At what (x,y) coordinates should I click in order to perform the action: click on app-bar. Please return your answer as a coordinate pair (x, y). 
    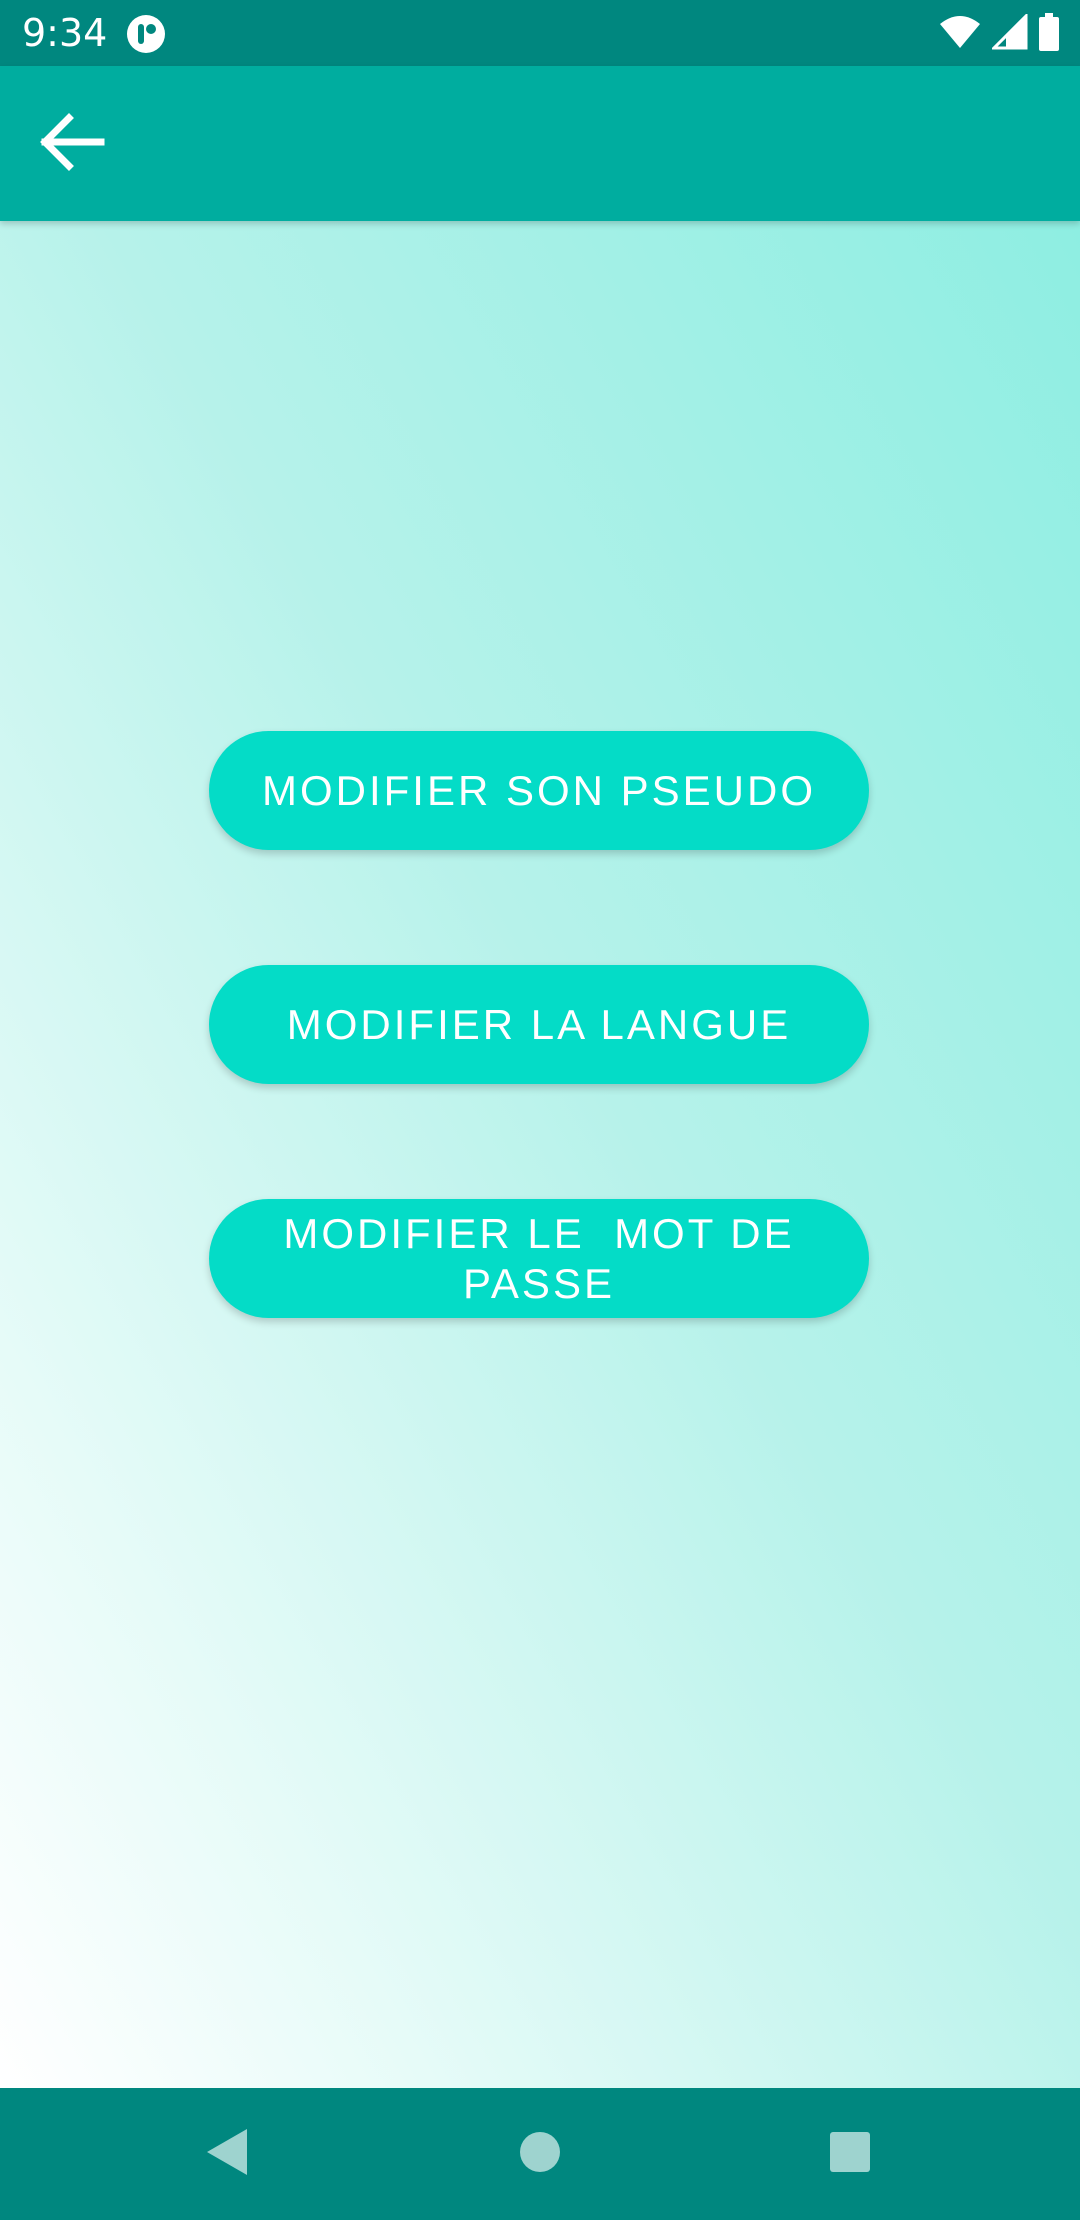
    Looking at the image, I should click on (540, 143).